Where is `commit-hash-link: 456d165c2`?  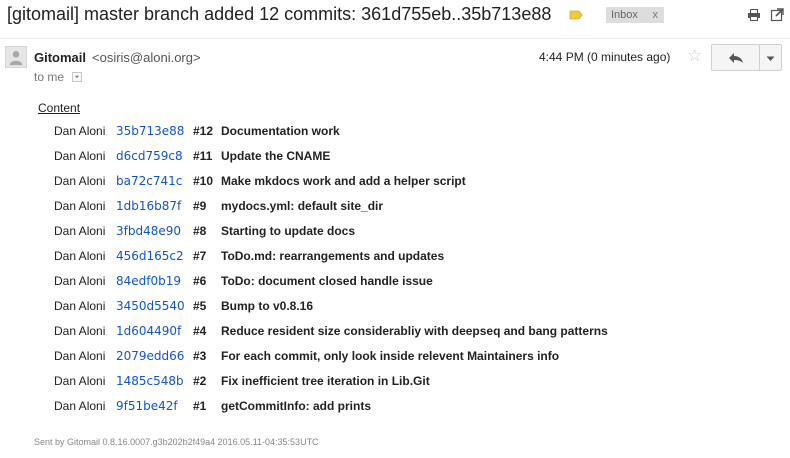 commit-hash-link: 456d165c2 is located at coordinates (150, 256).